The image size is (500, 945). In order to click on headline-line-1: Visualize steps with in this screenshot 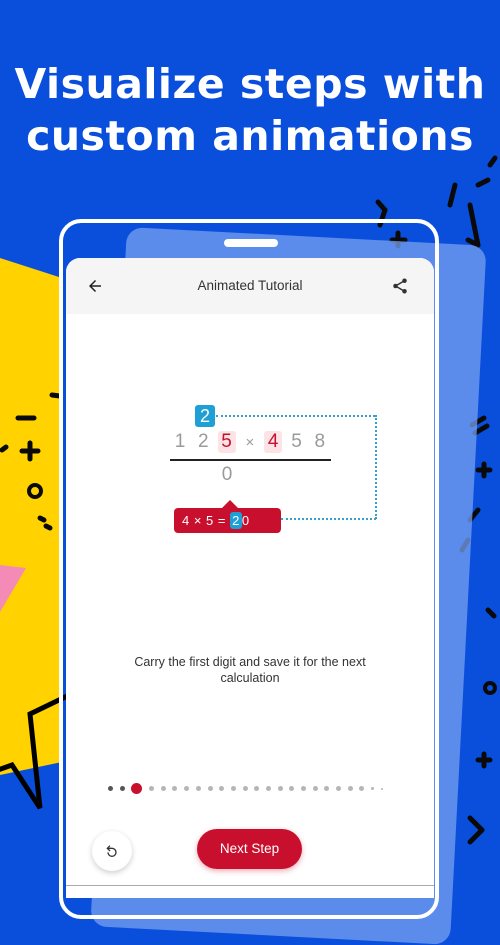, I will do `click(250, 84)`.